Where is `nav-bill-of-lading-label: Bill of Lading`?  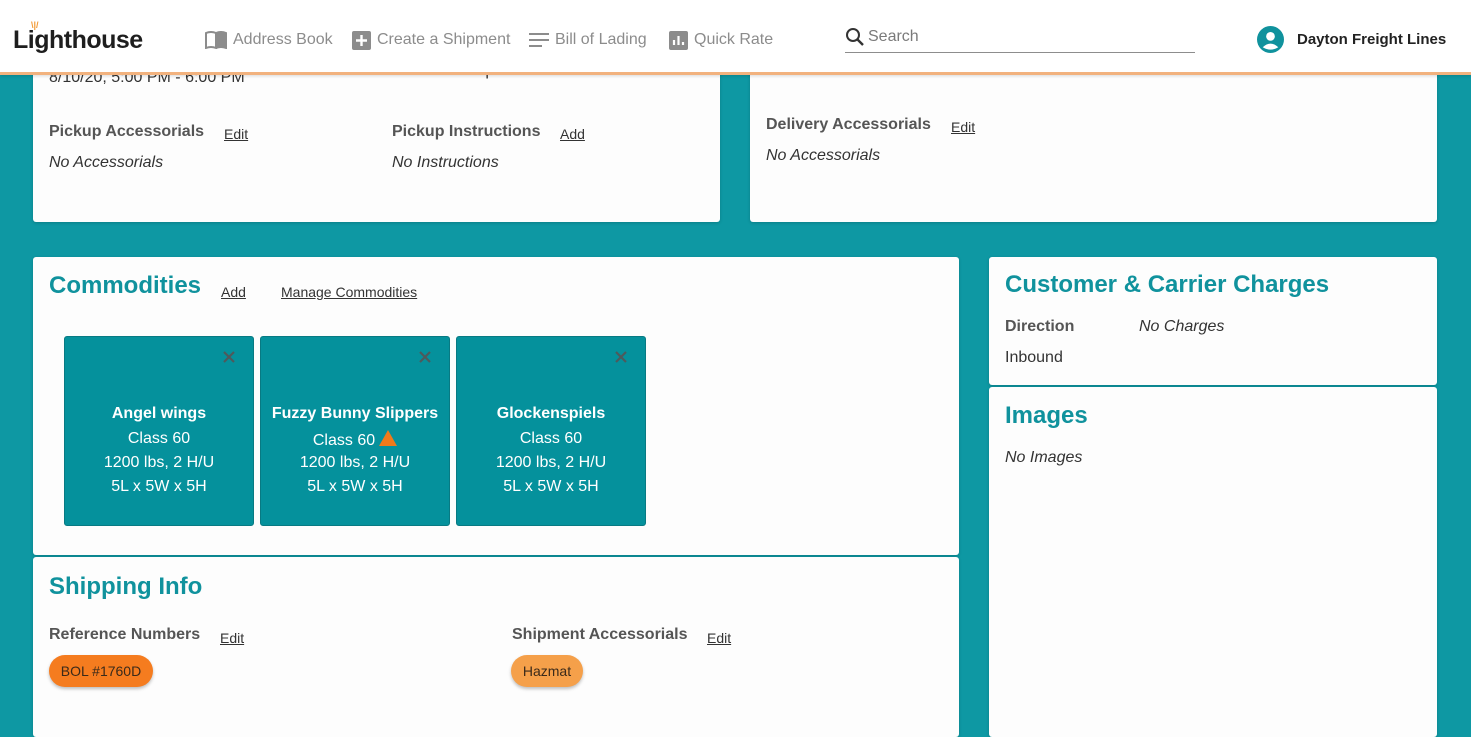
nav-bill-of-lading-label: Bill of Lading is located at coordinates (601, 39).